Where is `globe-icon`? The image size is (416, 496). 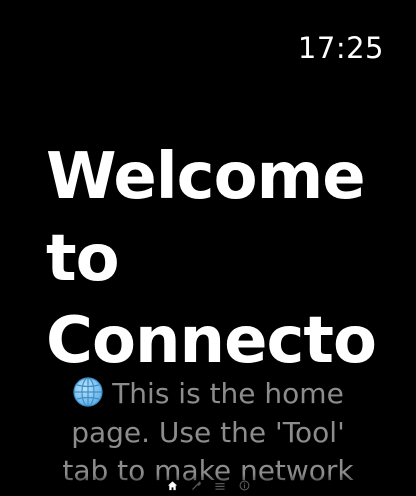
globe-icon is located at coordinates (88, 392).